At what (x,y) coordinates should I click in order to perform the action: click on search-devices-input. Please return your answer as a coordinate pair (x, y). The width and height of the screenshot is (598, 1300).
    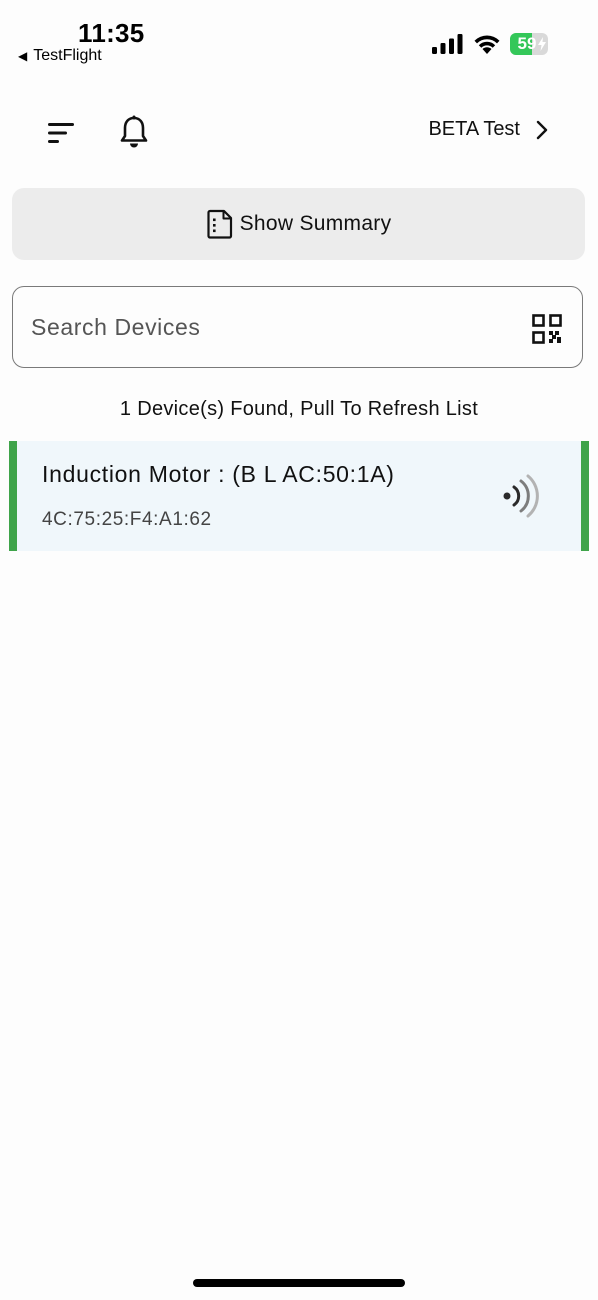
    Looking at the image, I should click on (266, 327).